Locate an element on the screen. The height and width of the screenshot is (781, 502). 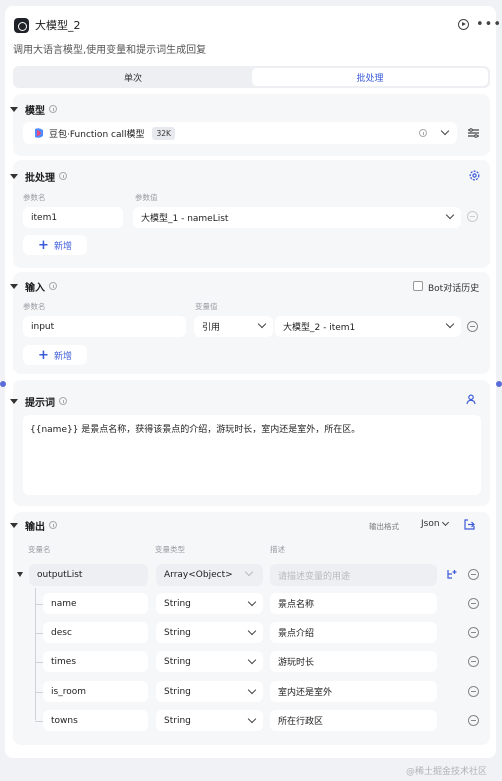
batch-param-value-select: 大模型_1 - nameList is located at coordinates (297, 217).